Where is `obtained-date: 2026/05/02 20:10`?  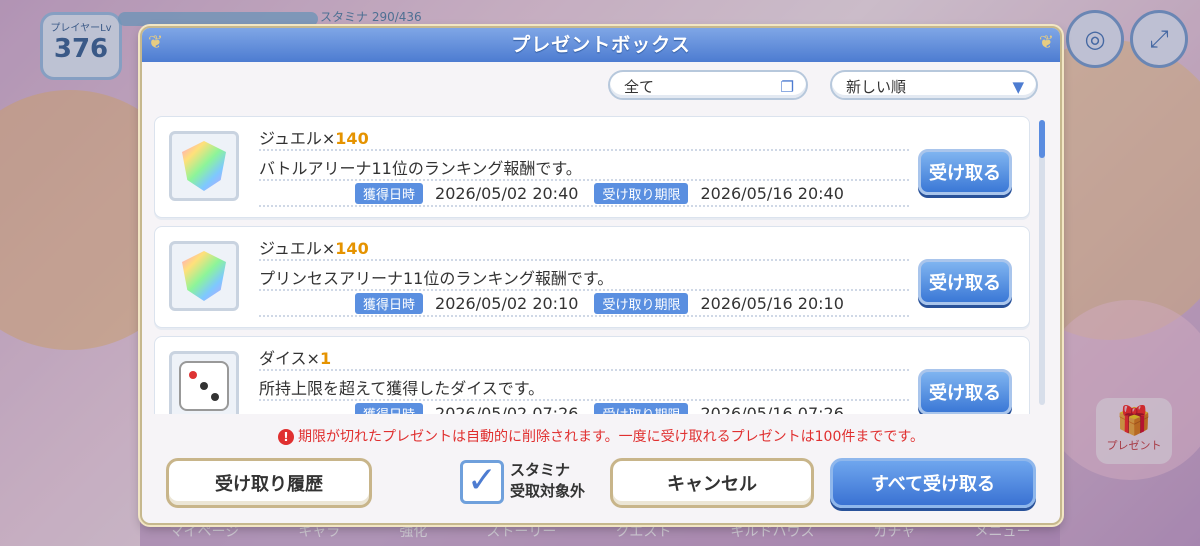
obtained-date: 2026/05/02 20:10 is located at coordinates (507, 303).